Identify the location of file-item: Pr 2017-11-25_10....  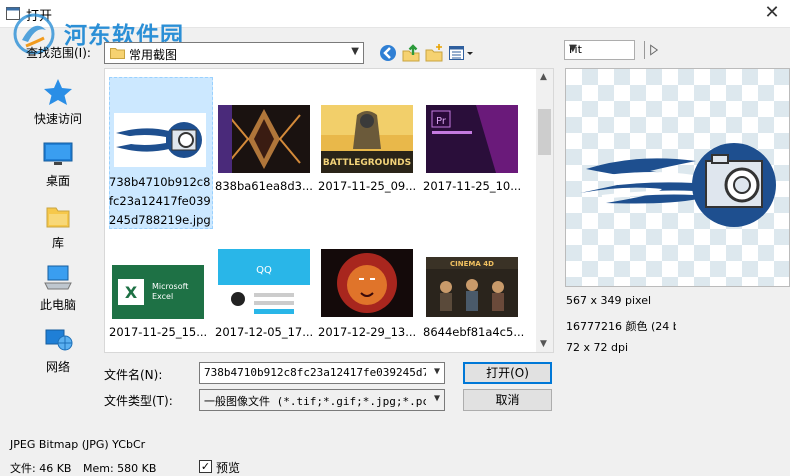
(475, 166).